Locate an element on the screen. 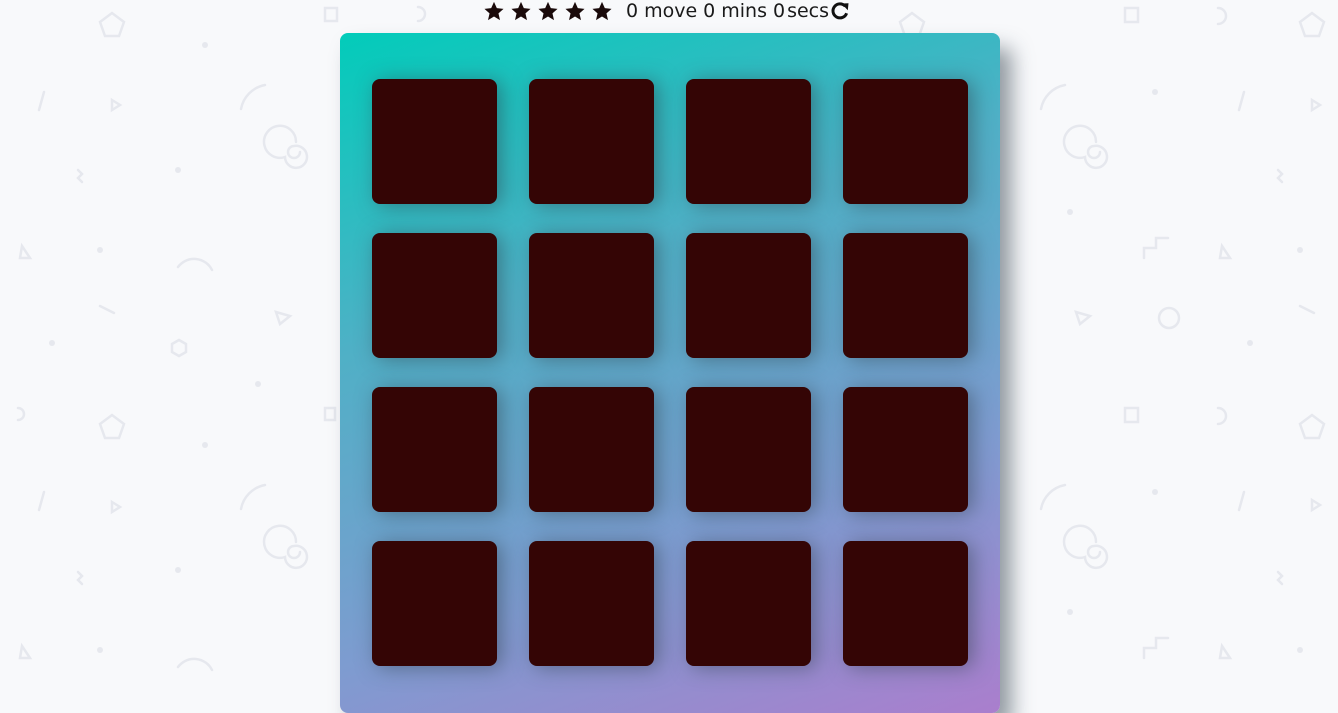  seconds-label: secs is located at coordinates (808, 11).